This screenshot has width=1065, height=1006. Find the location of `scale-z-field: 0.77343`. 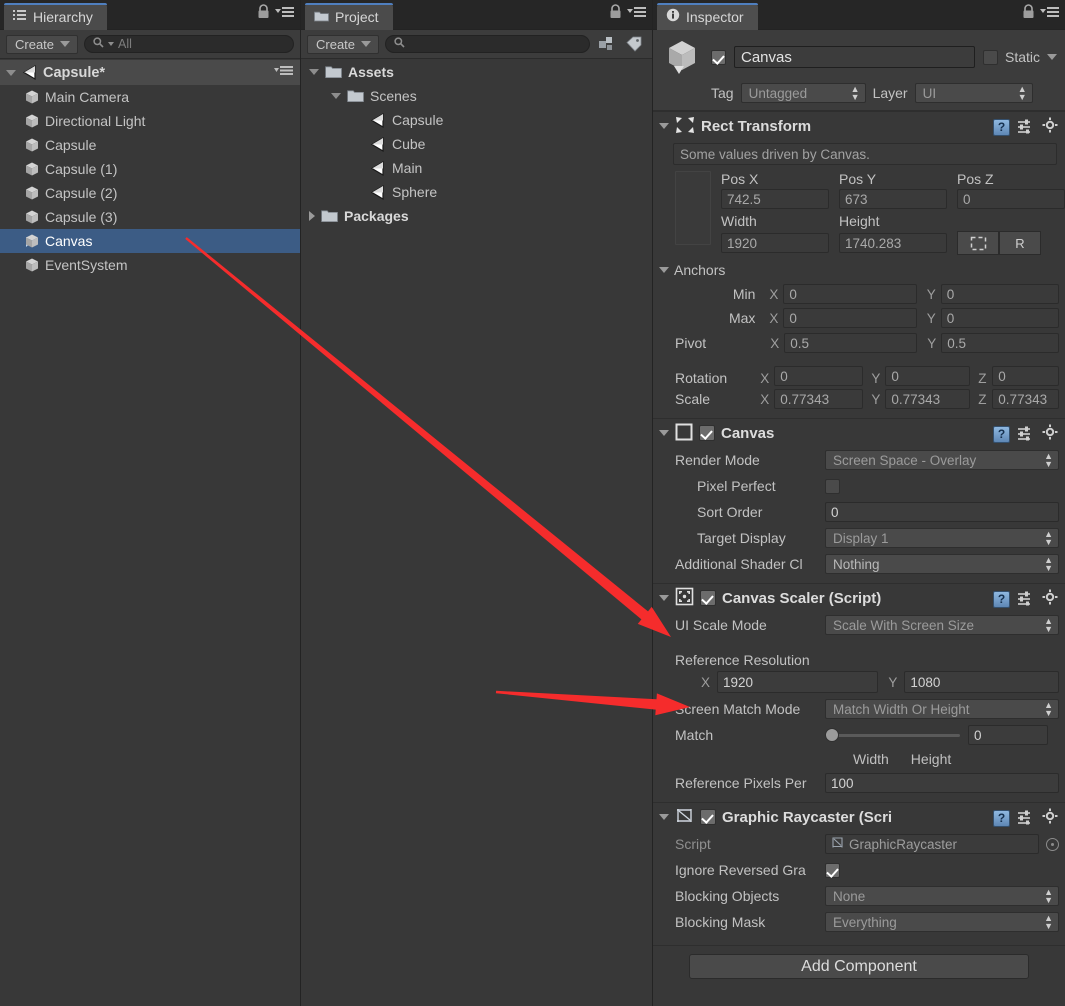

scale-z-field: 0.77343 is located at coordinates (1025, 399).